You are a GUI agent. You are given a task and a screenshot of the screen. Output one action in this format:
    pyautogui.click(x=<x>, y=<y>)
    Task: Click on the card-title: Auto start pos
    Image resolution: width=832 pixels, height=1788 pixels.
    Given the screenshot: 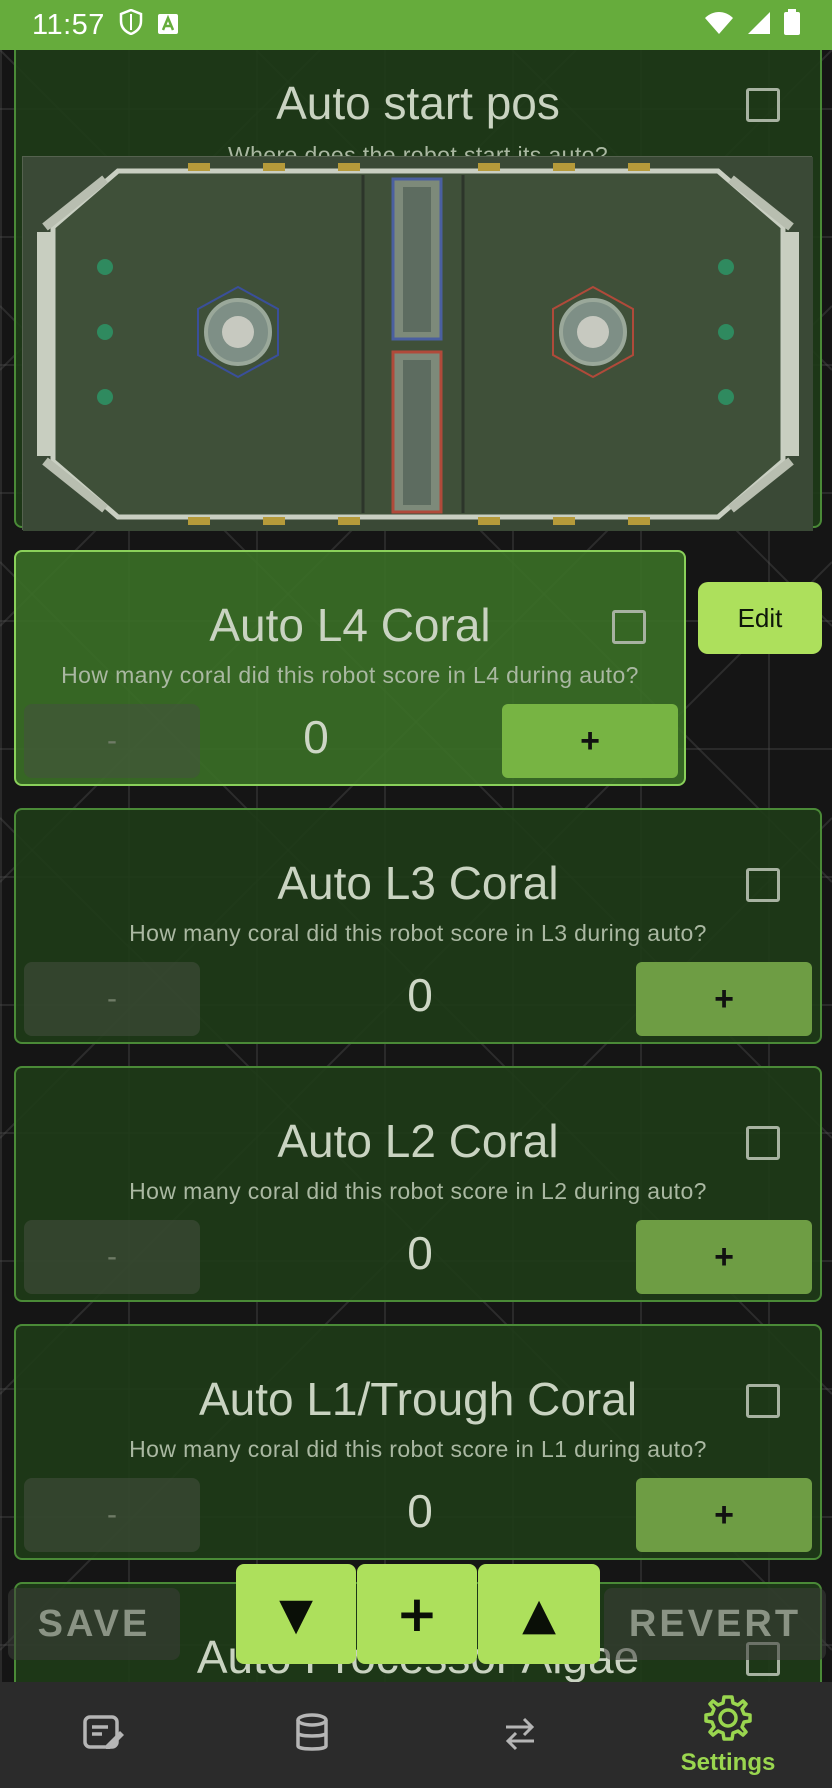 What is the action you would take?
    pyautogui.click(x=418, y=103)
    